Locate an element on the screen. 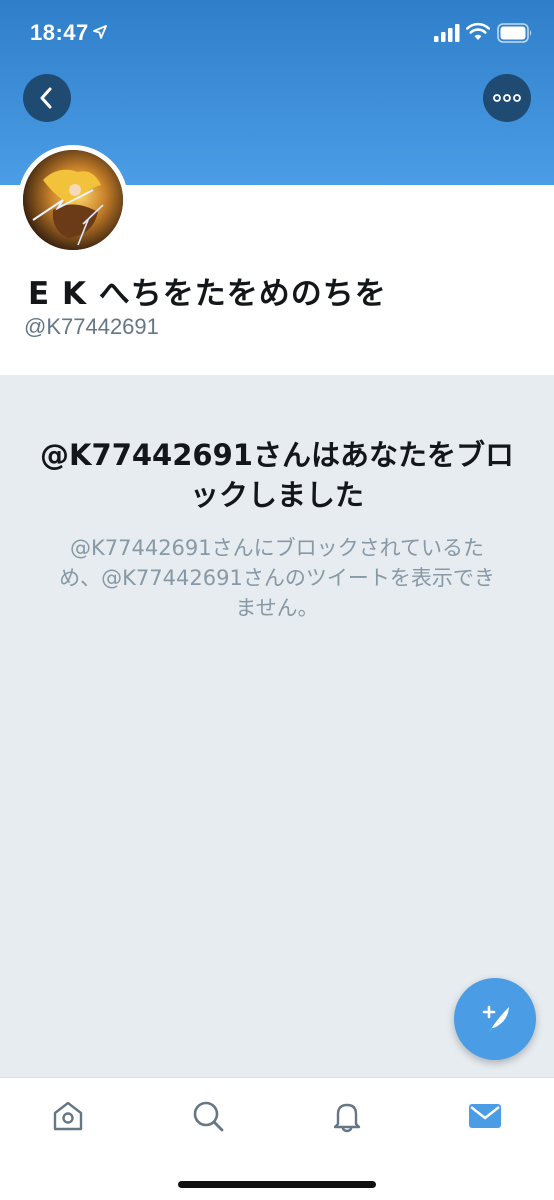  compose-tweet-button is located at coordinates (495, 1019).